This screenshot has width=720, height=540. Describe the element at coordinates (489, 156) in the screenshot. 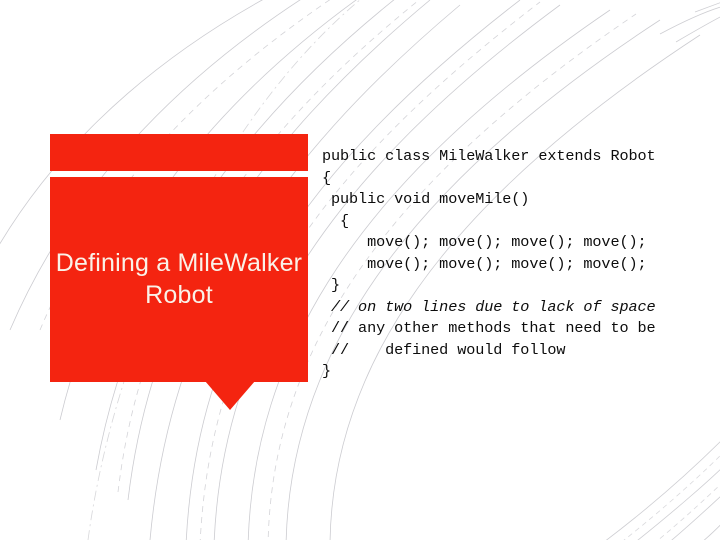

I see `code-line: public class MileWalker extends Robot` at that location.